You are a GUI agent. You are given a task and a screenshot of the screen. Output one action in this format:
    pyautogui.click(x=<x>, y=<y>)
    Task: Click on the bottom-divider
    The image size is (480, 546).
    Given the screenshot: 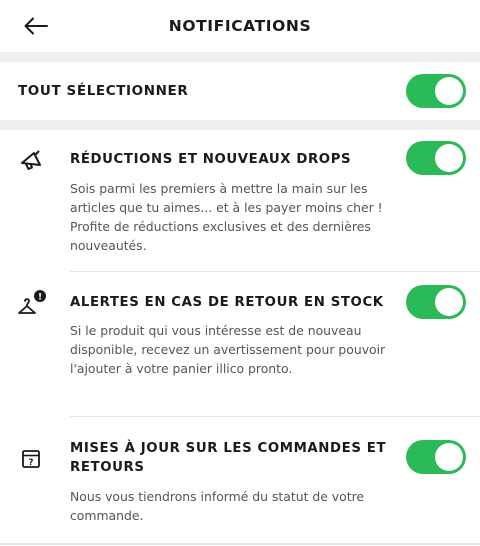 What is the action you would take?
    pyautogui.click(x=240, y=544)
    